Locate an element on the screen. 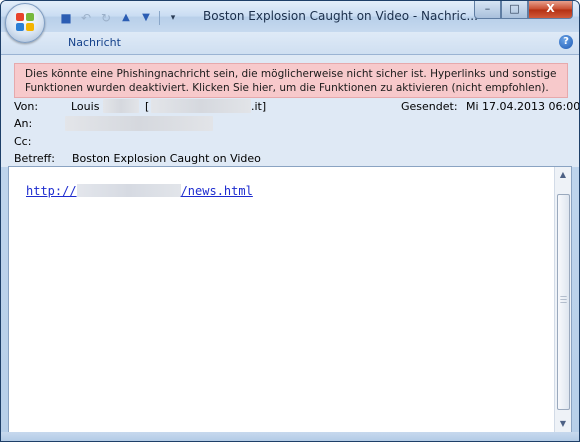 The height and width of the screenshot is (442, 580). vertical-scrollbar: ▲ — — — ▼ is located at coordinates (562, 299).